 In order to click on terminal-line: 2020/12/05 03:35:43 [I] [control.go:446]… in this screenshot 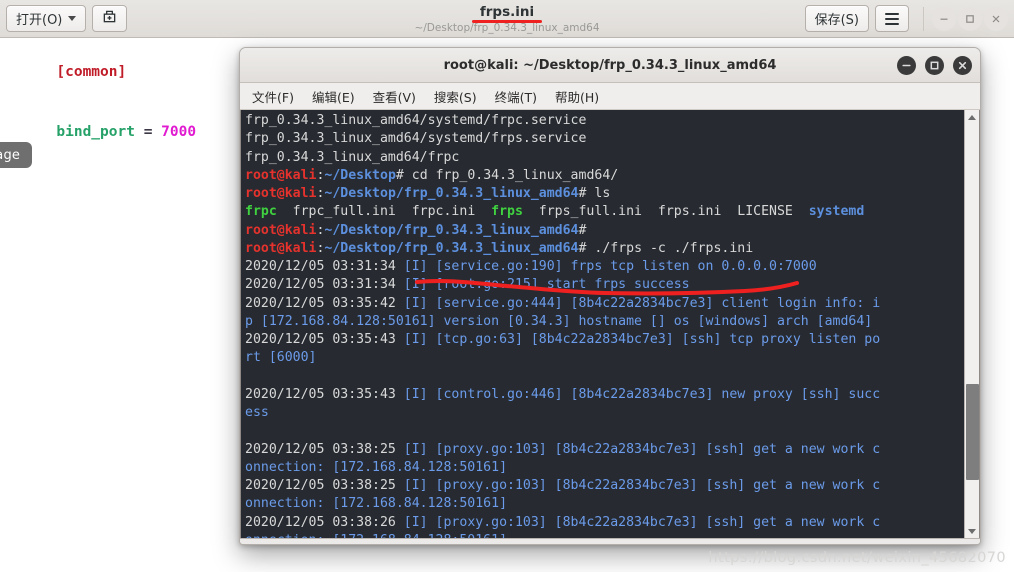, I will do `click(603, 395)`.